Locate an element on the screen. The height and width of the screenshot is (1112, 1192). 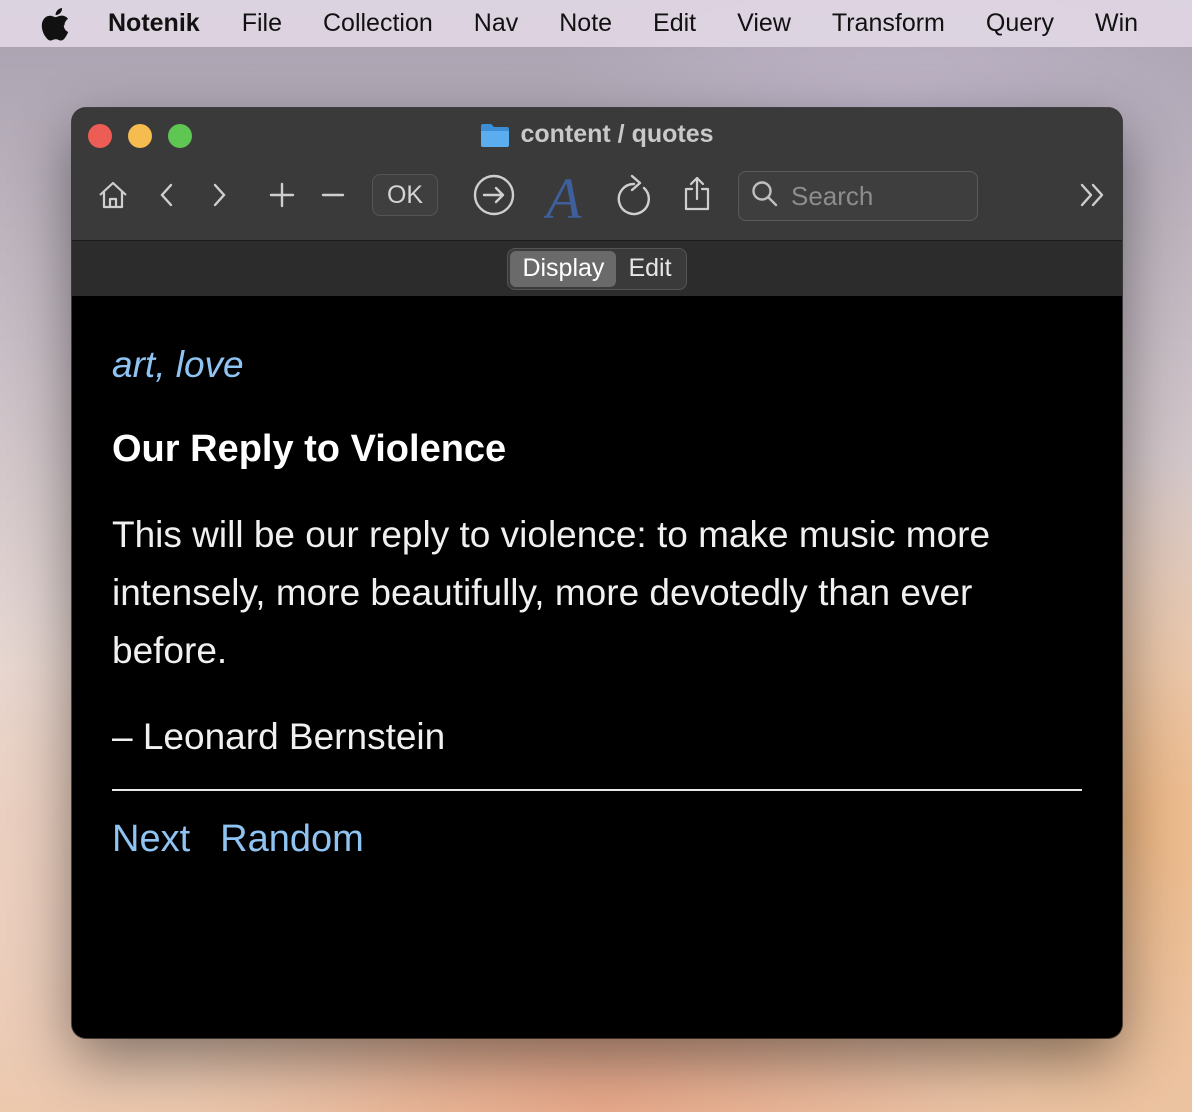
title-bar: content / quotes OK A Search is located at coordinates (597, 174).